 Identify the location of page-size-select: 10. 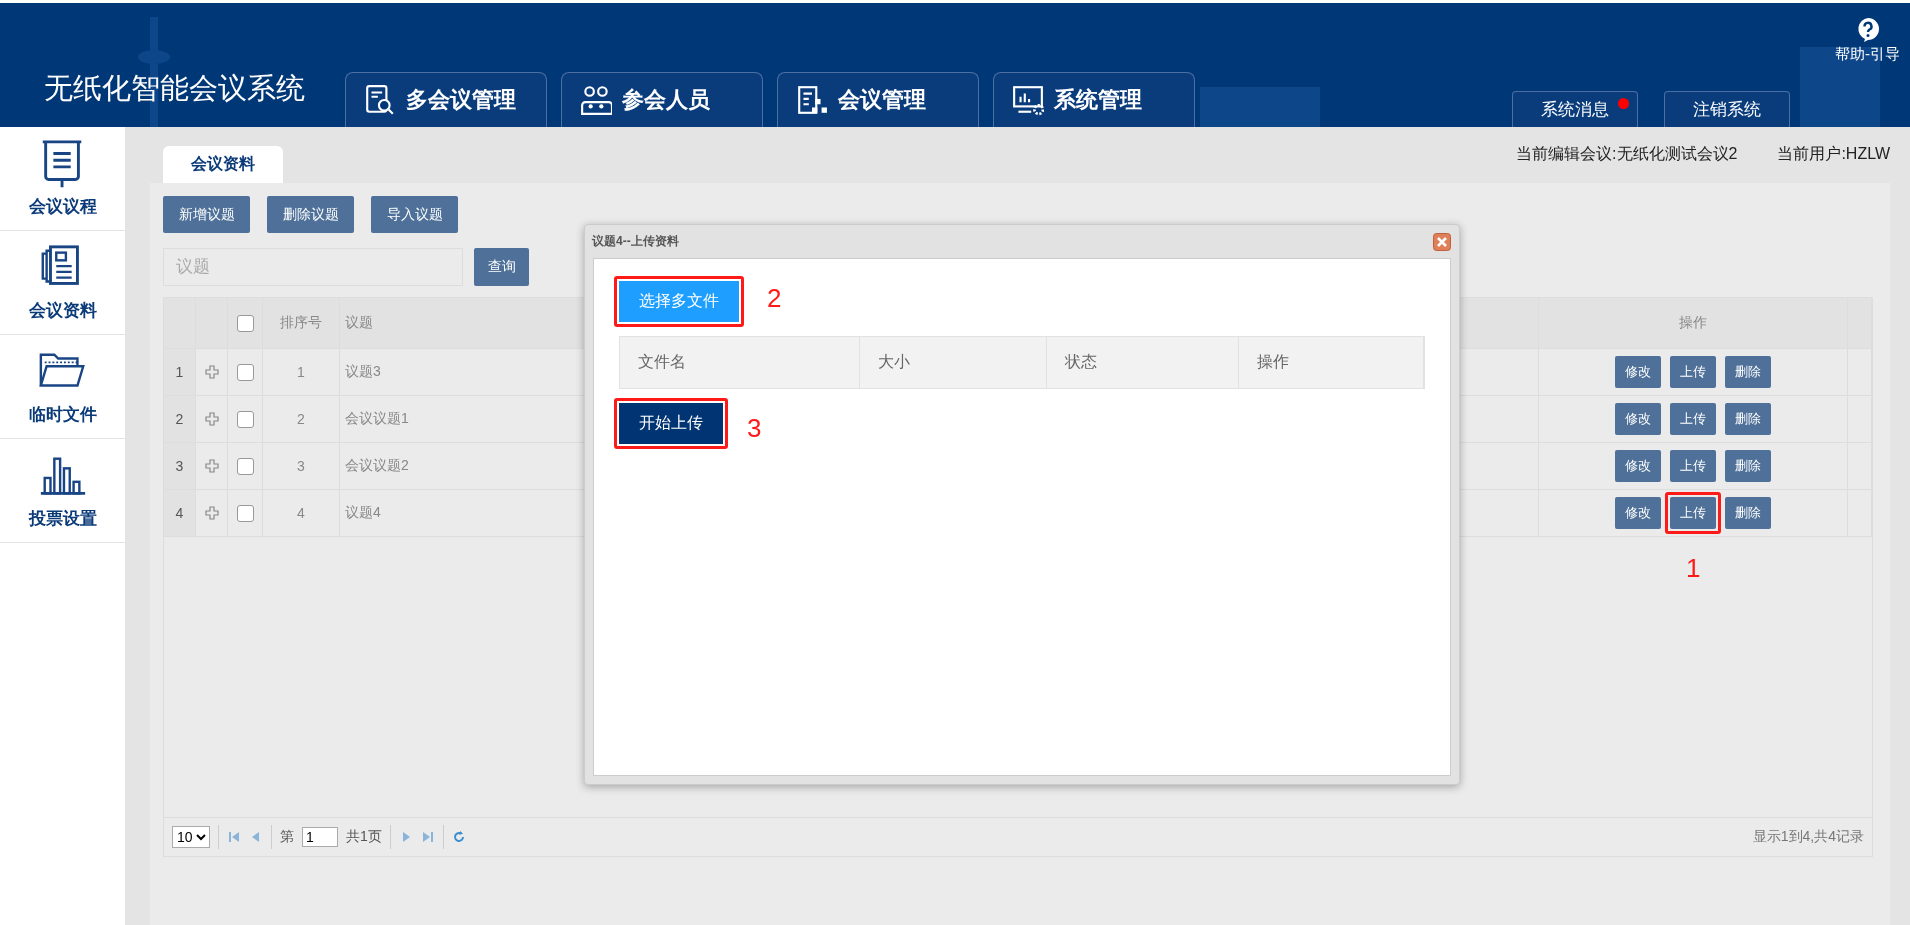
(191, 837).